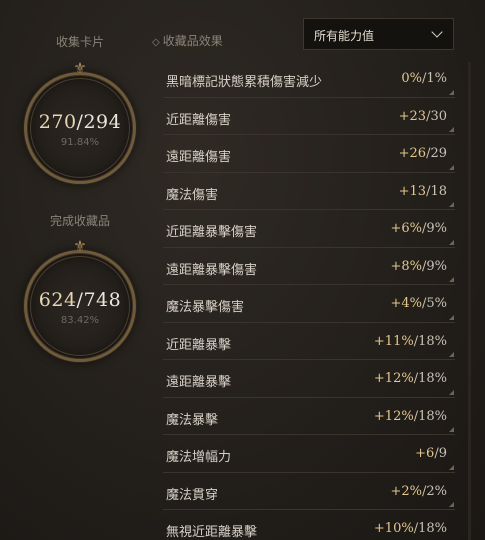  What do you see at coordinates (309, 229) in the screenshot?
I see `stat-row: 近距離暴擊傷害 +6%/9%` at bounding box center [309, 229].